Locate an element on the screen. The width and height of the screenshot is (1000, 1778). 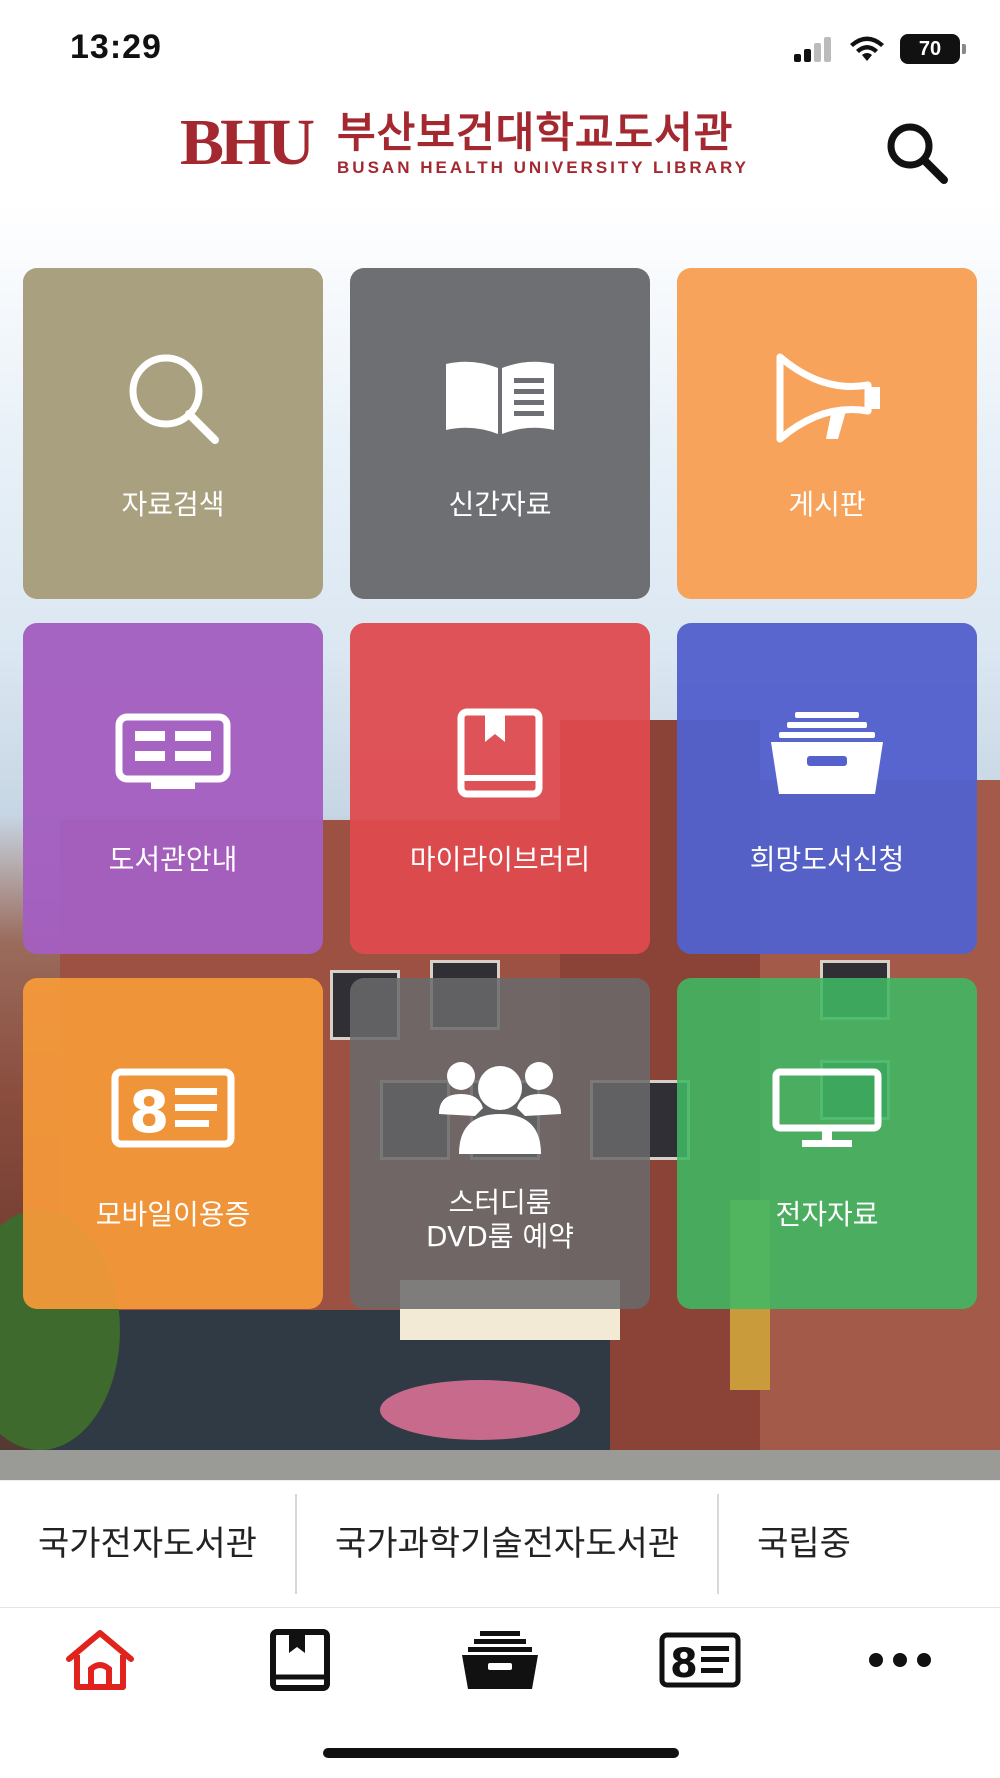
search-button is located at coordinates (917, 153).